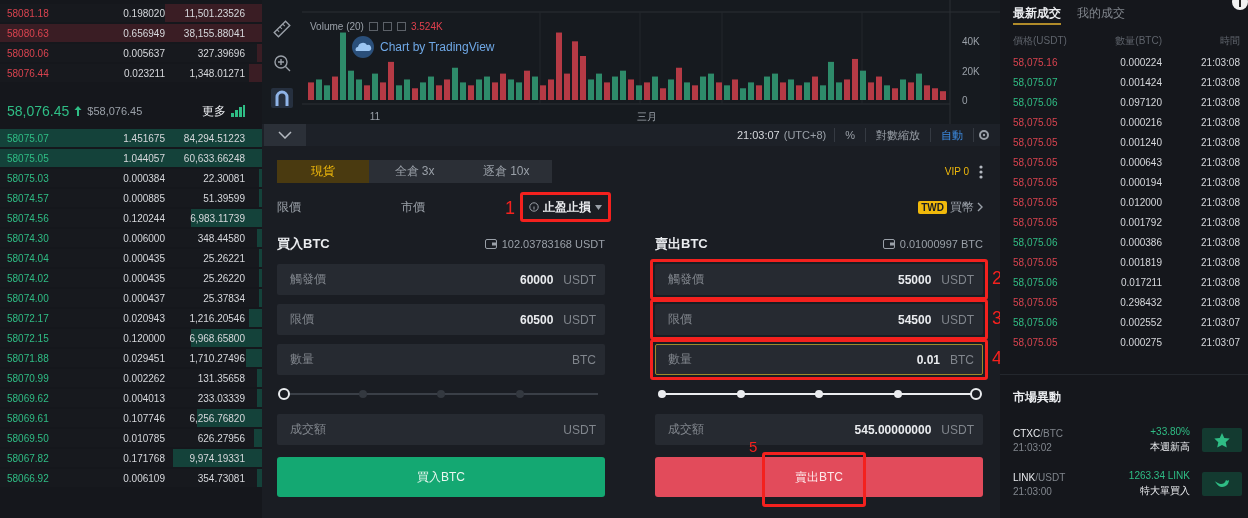  Describe the element at coordinates (598, 207) in the screenshot. I see `caret-icon` at that location.